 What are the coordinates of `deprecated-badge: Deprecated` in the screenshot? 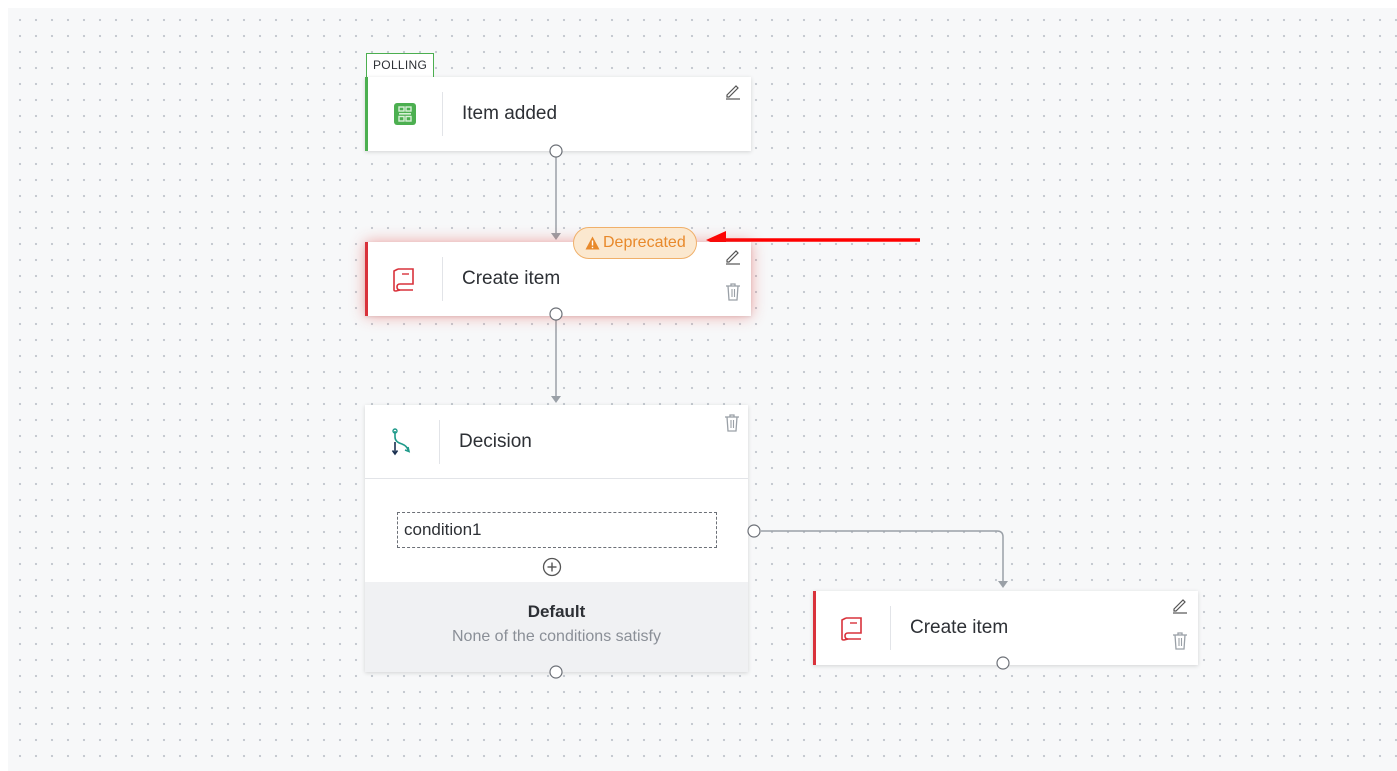 It's located at (635, 243).